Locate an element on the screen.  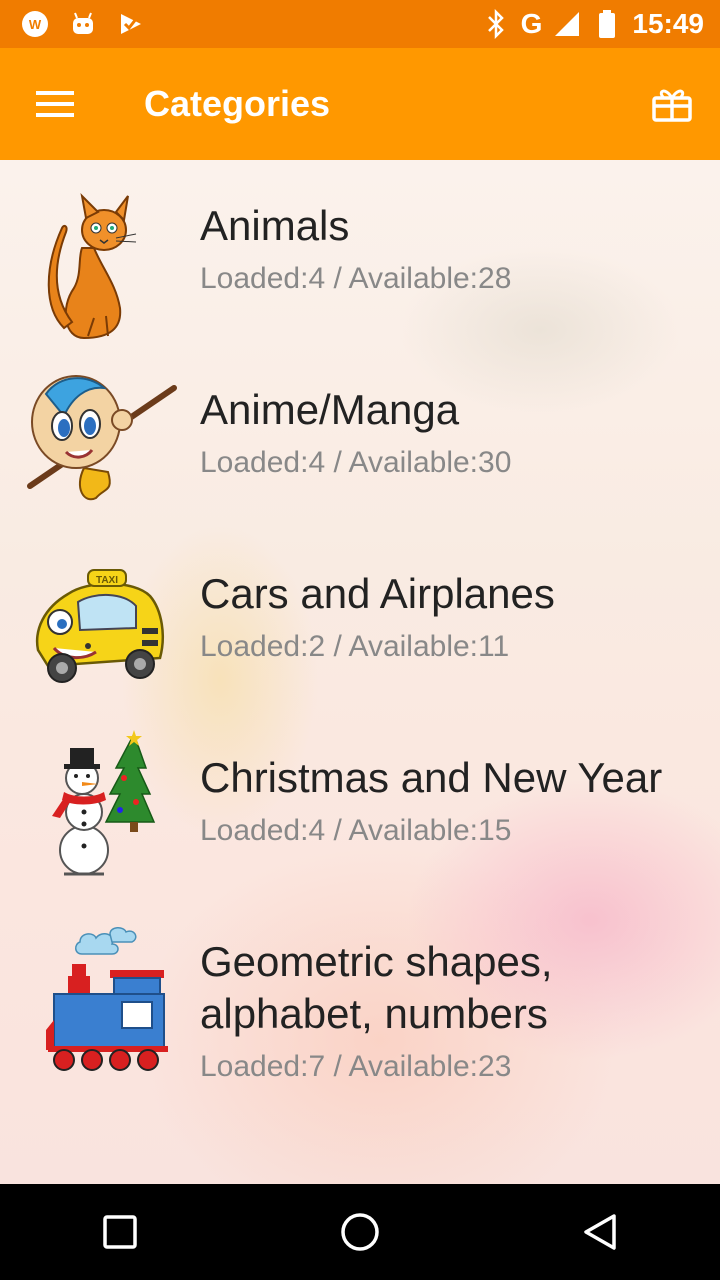
home-icon is located at coordinates (360, 1232).